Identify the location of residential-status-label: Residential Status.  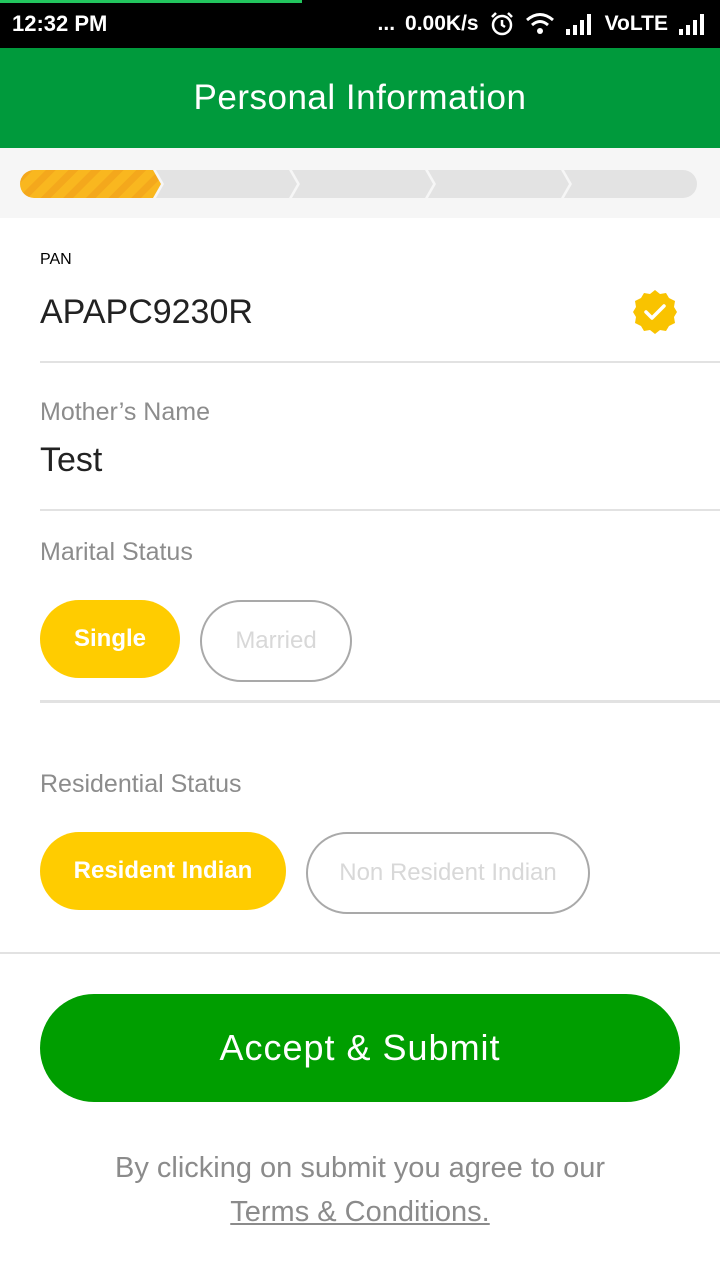
(141, 784).